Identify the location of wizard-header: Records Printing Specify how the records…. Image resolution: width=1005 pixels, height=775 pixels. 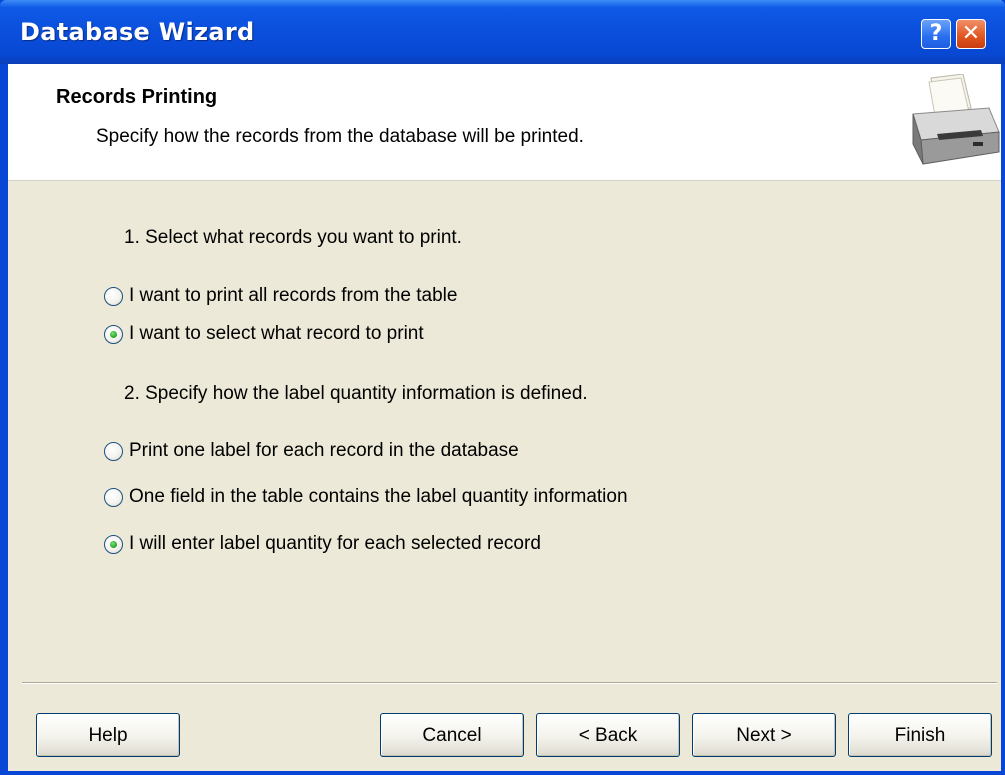
(504, 122).